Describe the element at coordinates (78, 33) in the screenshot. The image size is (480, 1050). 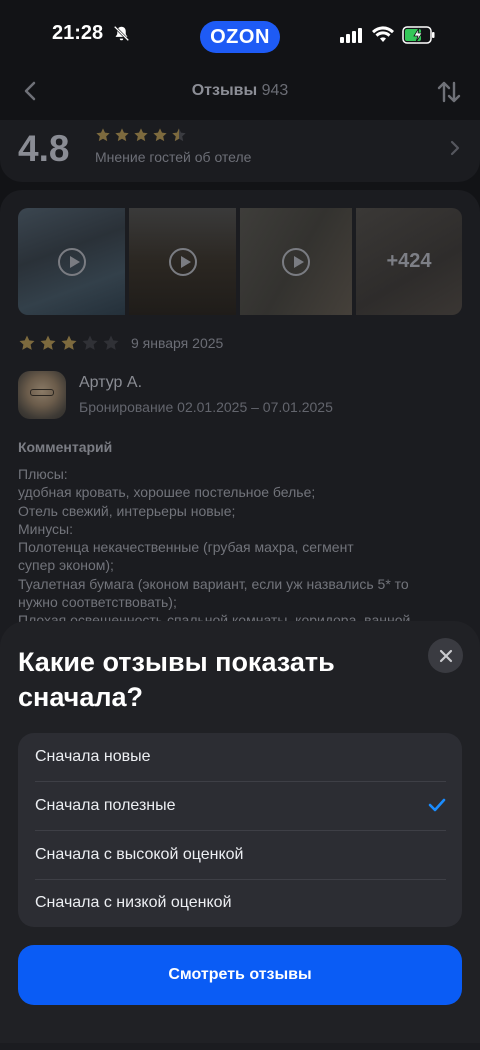
I see `status-time: 21:28` at that location.